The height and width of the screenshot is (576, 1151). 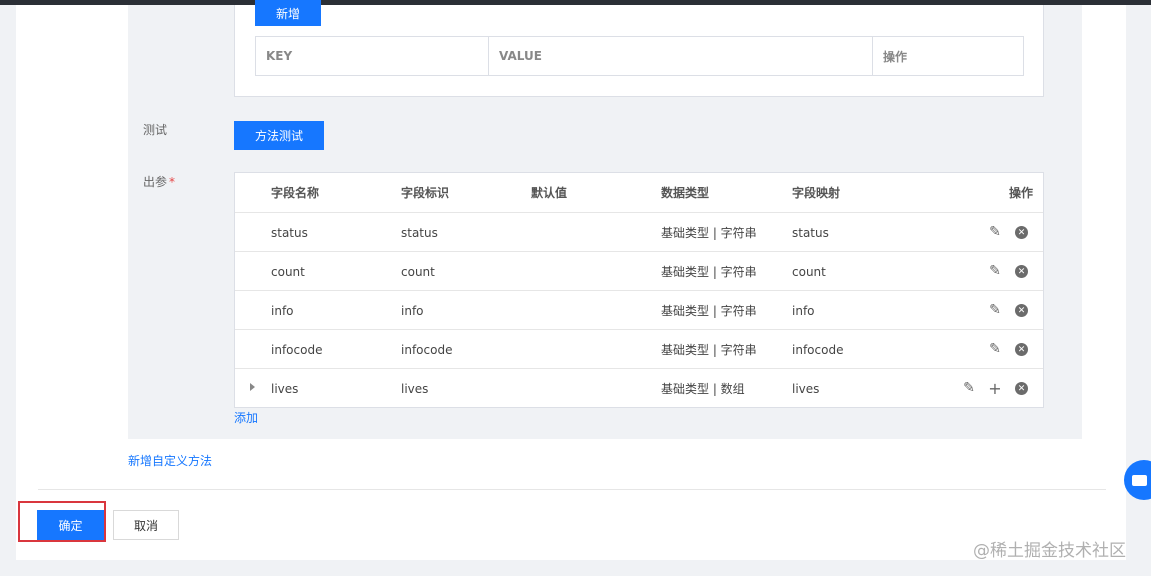 I want to click on kv-col-key: KEY, so click(x=279, y=56).